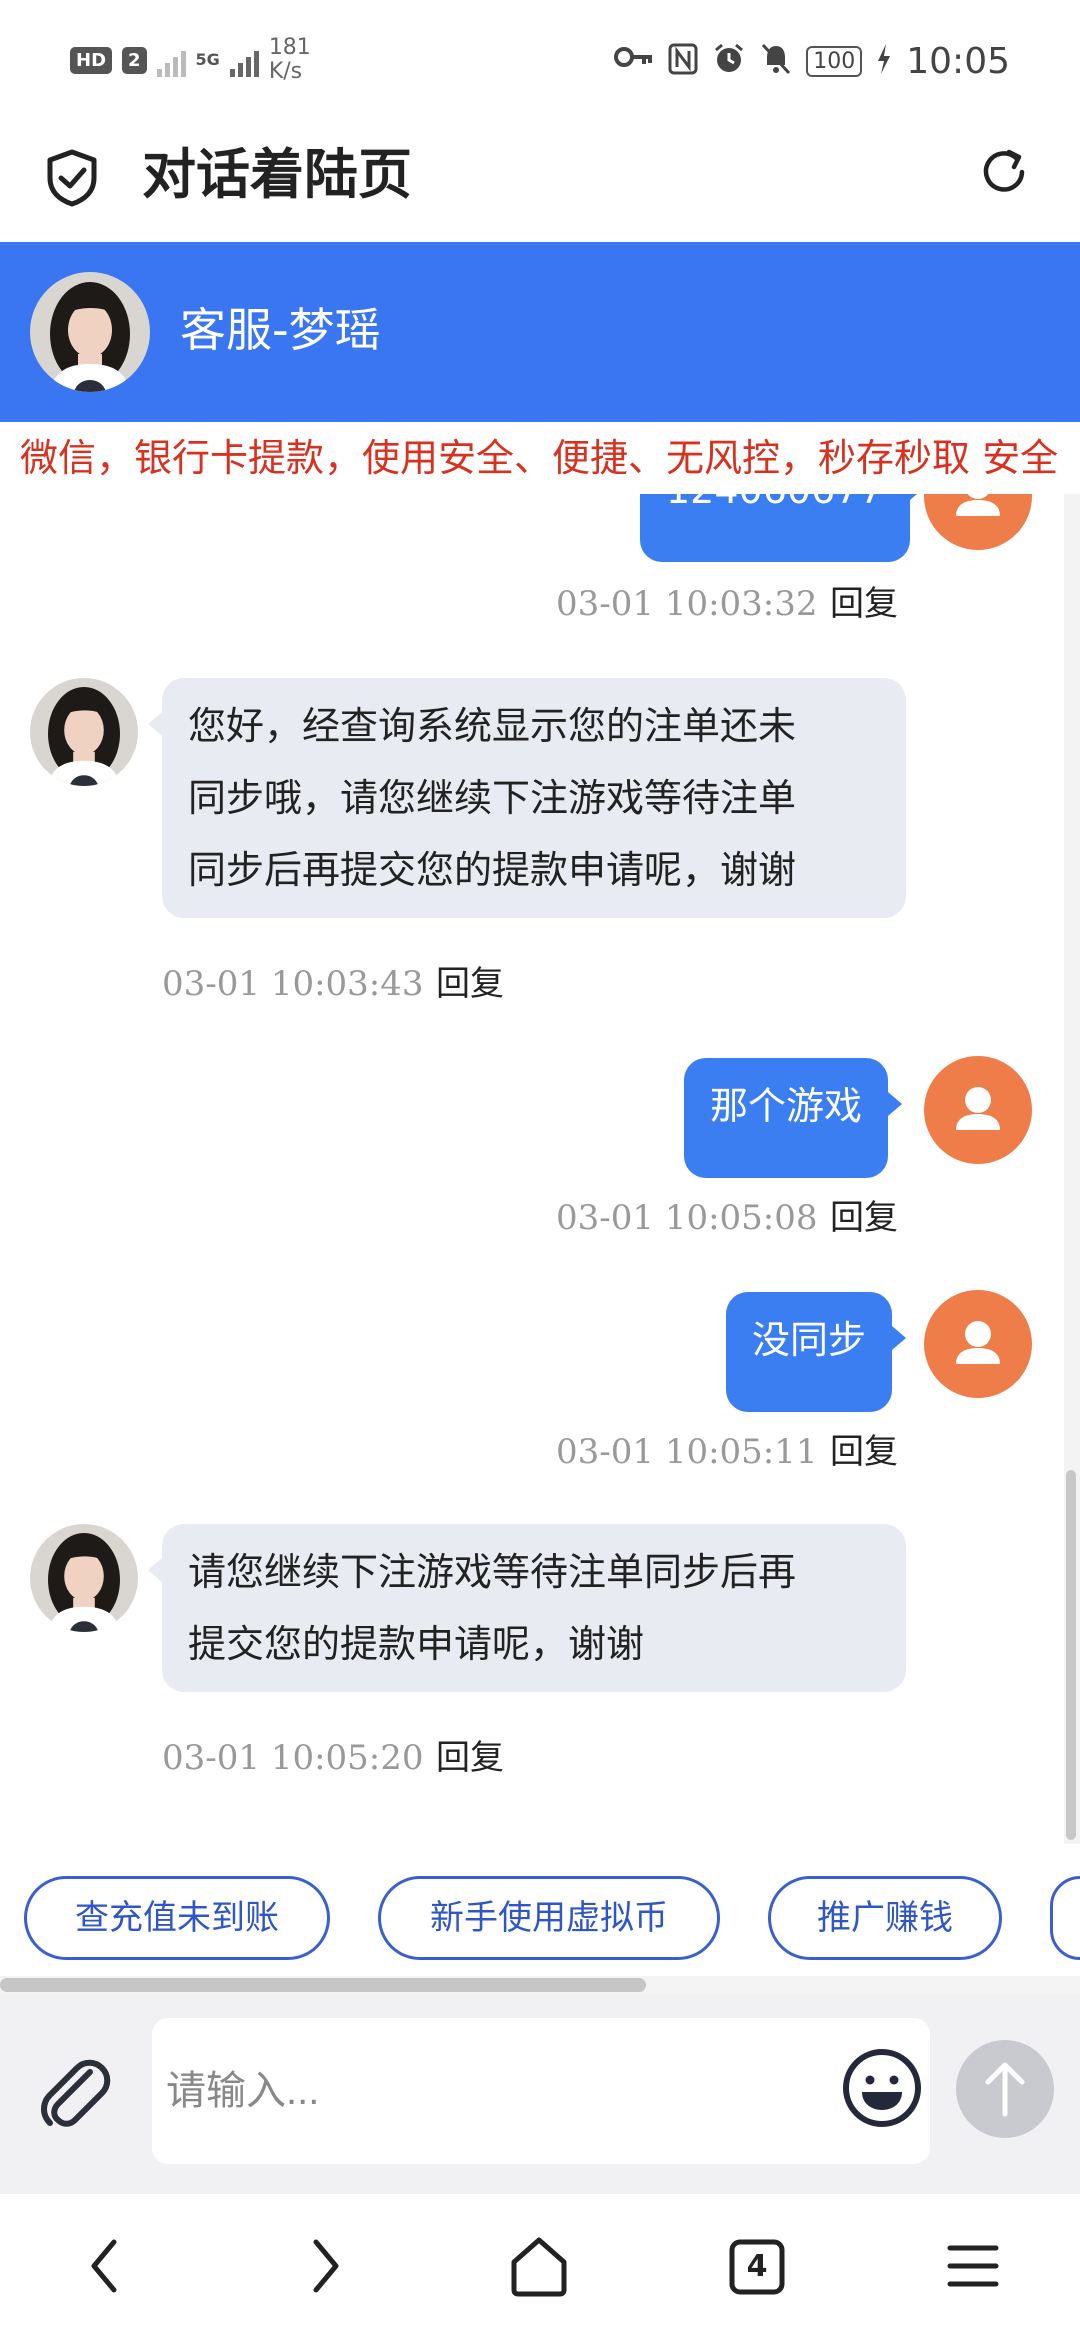  What do you see at coordinates (782, 528) in the screenshot?
I see `message-bubble-user: 124060677` at bounding box center [782, 528].